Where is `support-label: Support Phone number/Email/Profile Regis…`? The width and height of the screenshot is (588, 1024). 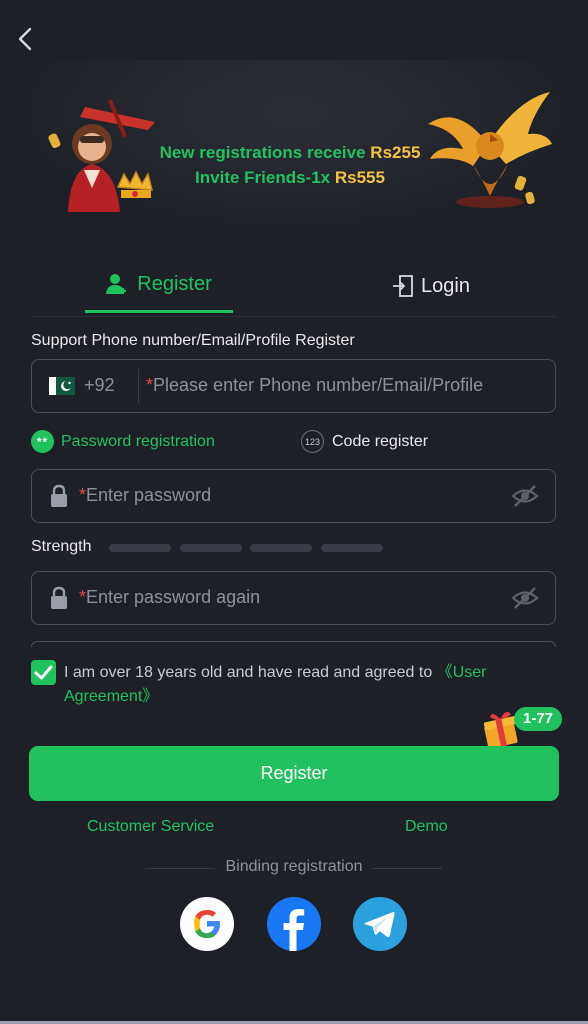 support-label: Support Phone number/Email/Profile Regis… is located at coordinates (193, 340).